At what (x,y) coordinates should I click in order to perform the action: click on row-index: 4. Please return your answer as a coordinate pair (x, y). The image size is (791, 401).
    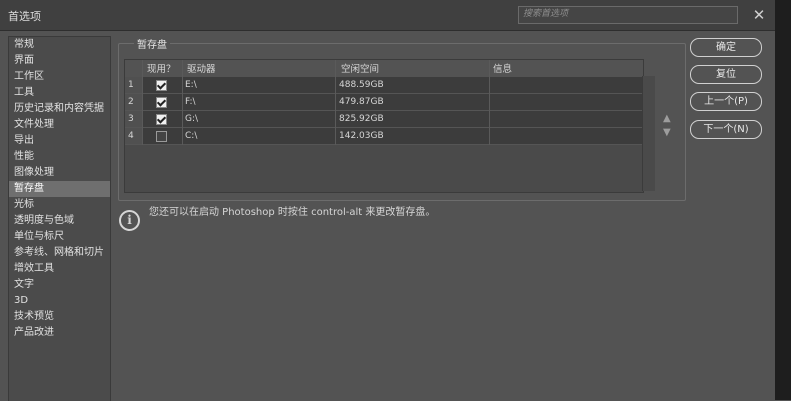
    Looking at the image, I should click on (133, 136).